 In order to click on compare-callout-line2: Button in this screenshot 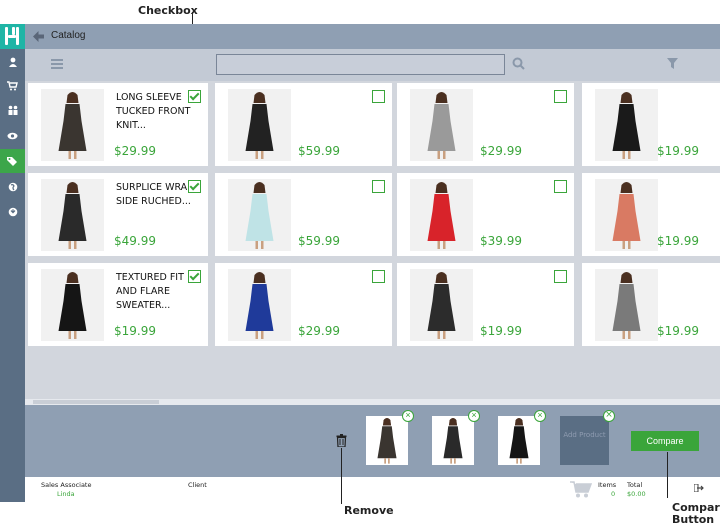, I will do `click(693, 519)`.